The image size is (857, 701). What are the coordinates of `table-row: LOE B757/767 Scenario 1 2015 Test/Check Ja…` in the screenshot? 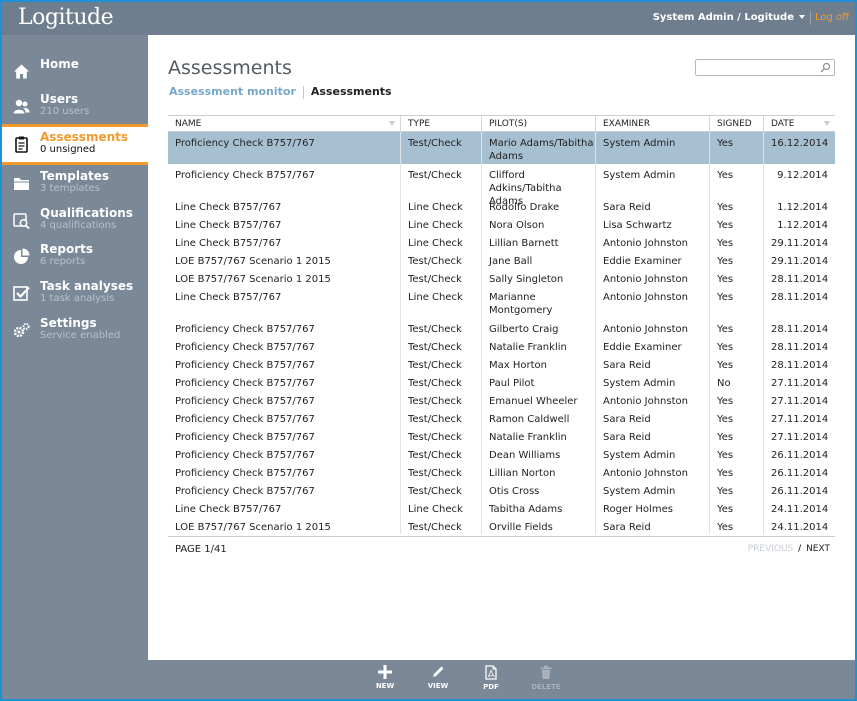 It's located at (501, 259).